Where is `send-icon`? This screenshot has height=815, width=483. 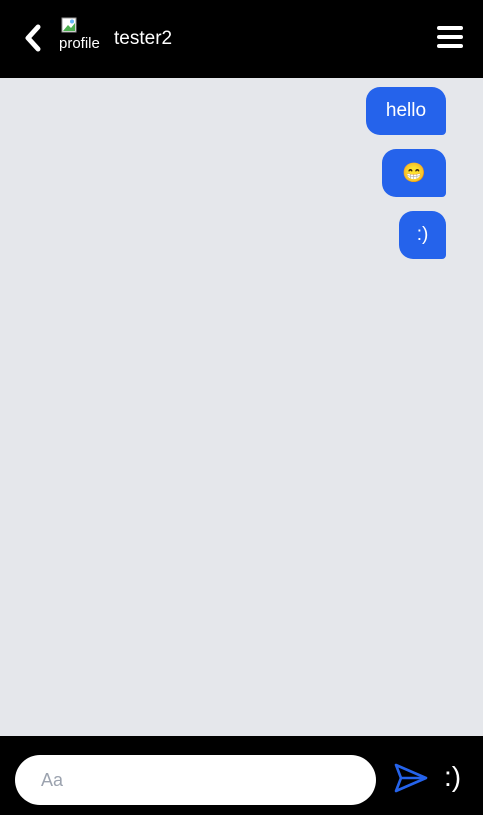
send-icon is located at coordinates (411, 778).